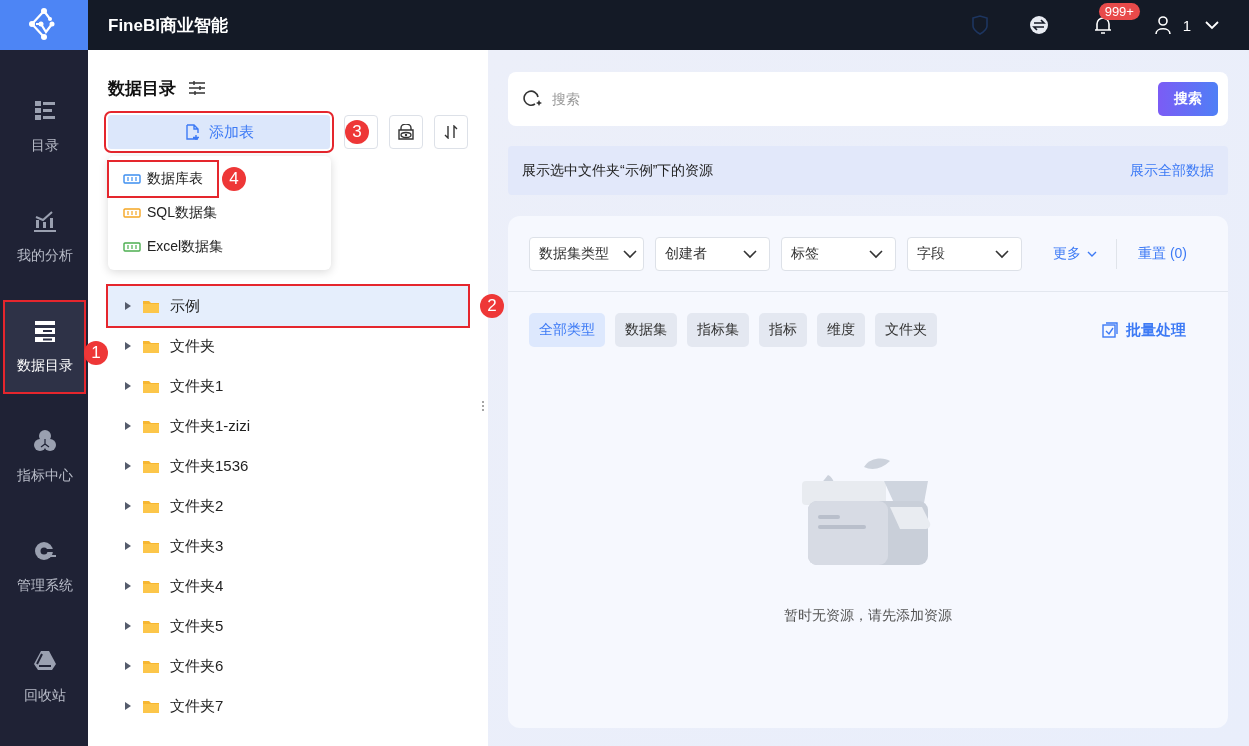 The image size is (1249, 746). What do you see at coordinates (44, 551) in the screenshot?
I see `gear-icon` at bounding box center [44, 551].